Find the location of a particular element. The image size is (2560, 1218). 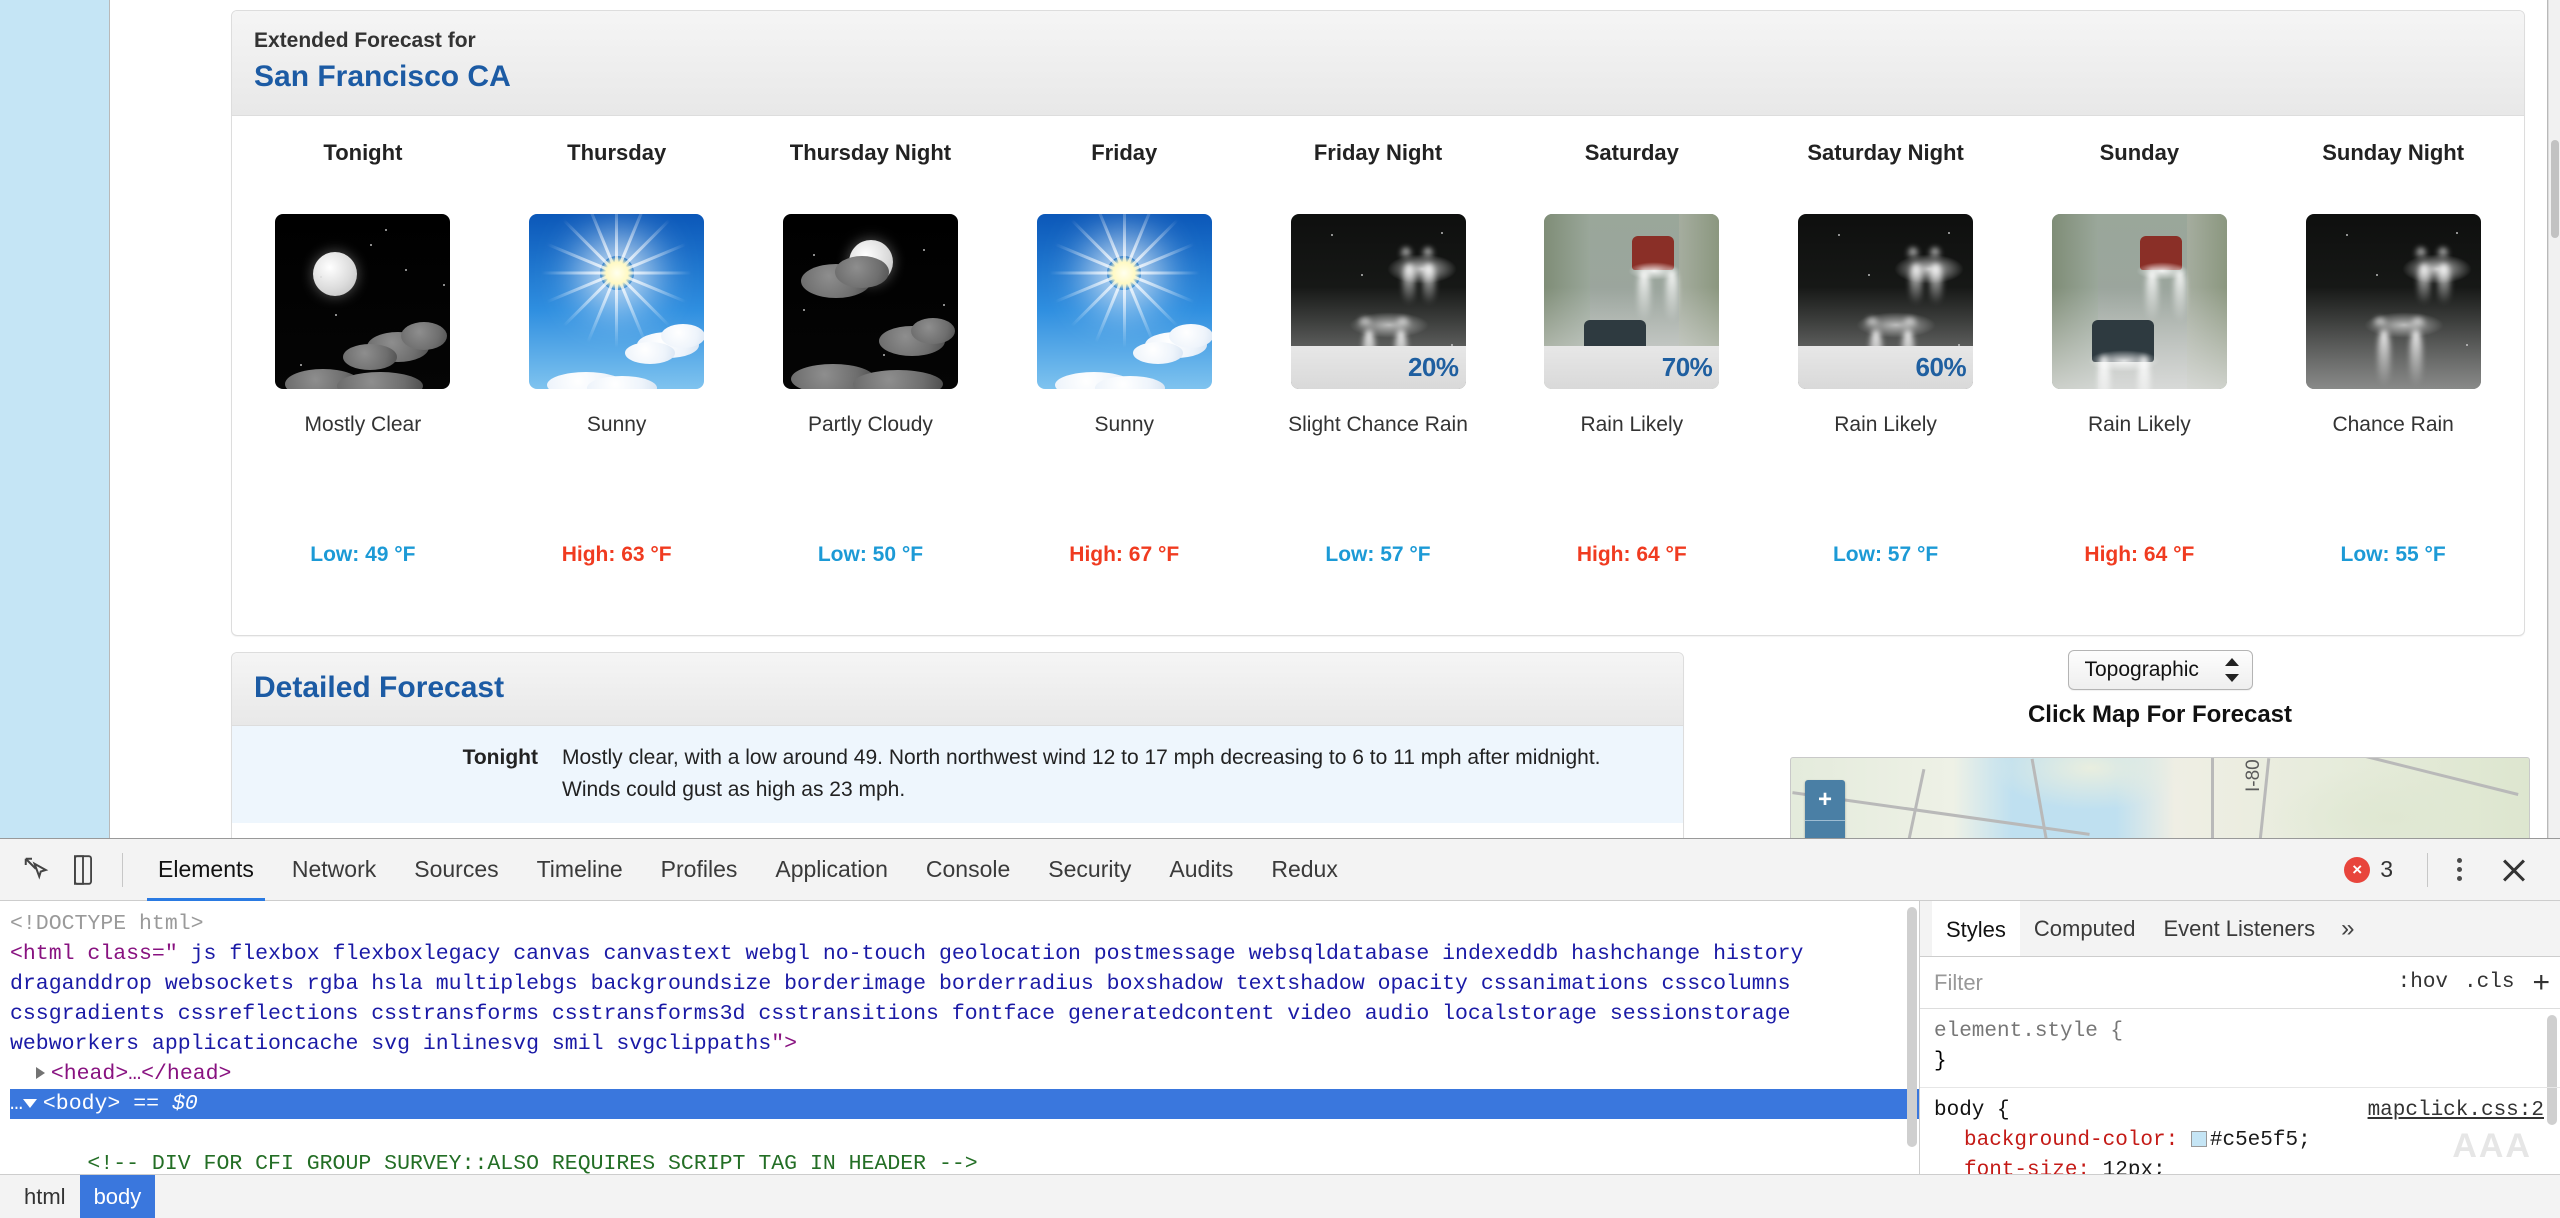

device-toolbar-icon is located at coordinates (83, 870).